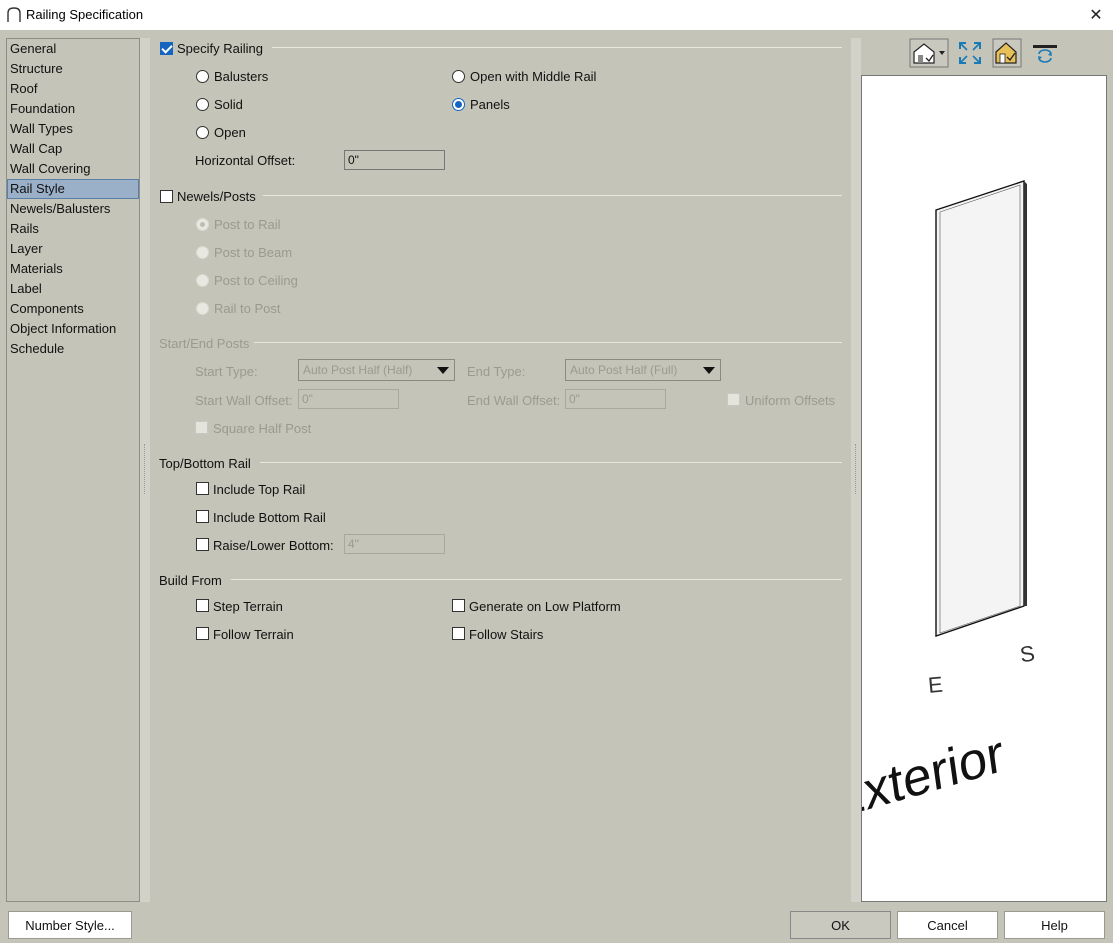  Describe the element at coordinates (73, 49) in the screenshot. I see `nav-item-general: General` at that location.